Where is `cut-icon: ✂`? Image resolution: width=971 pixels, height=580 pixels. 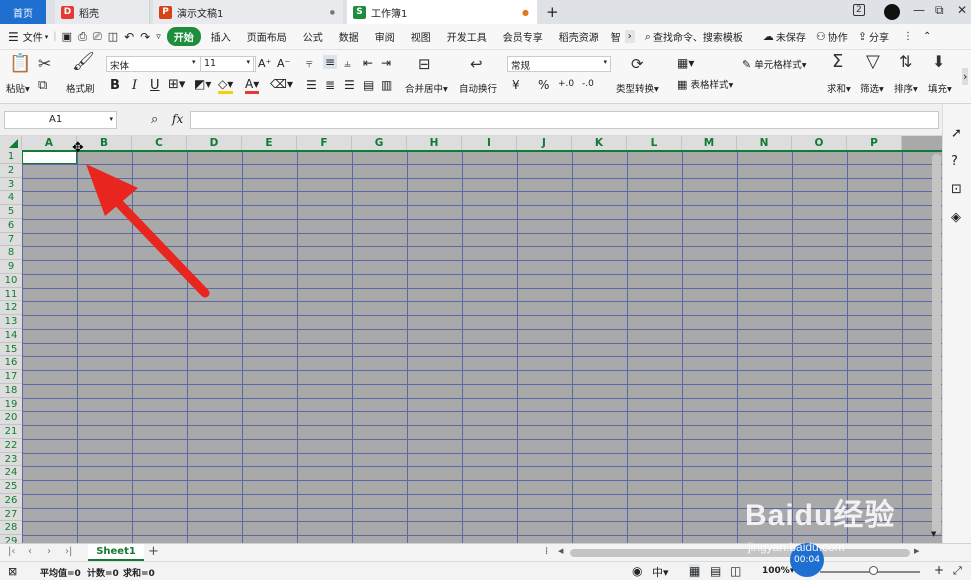
cut-icon: ✂ is located at coordinates (44, 64).